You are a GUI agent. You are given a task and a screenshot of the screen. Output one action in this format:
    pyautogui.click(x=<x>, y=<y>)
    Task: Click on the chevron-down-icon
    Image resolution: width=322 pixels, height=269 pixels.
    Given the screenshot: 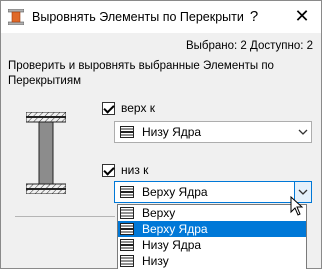 What is the action you would take?
    pyautogui.click(x=302, y=132)
    